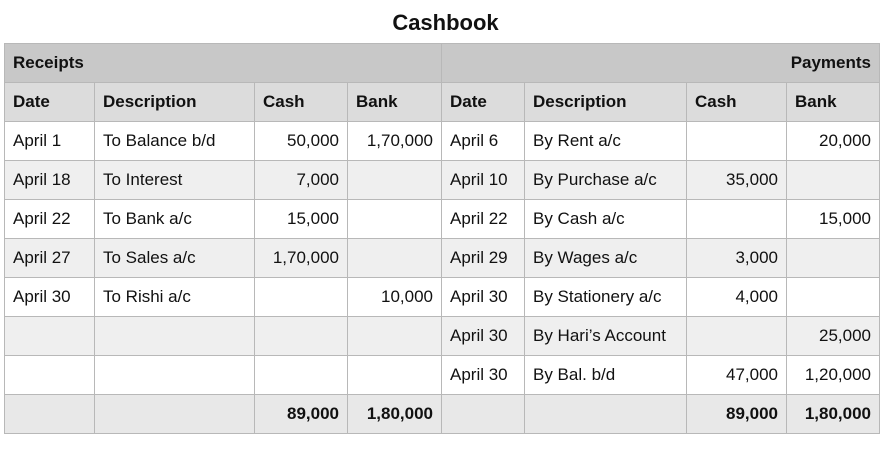  I want to click on total-bank-receipts: 1,80,000, so click(394, 414).